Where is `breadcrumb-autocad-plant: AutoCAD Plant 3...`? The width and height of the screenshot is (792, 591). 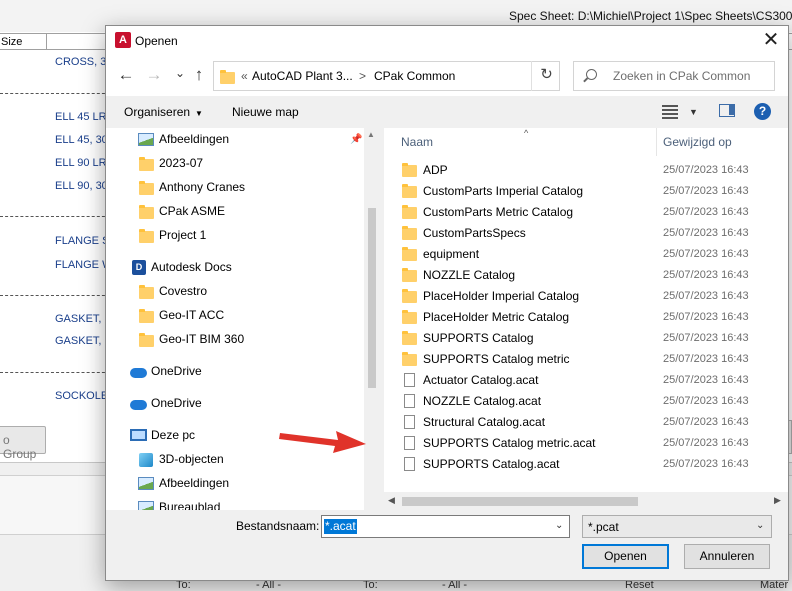
breadcrumb-autocad-plant: AutoCAD Plant 3... is located at coordinates (302, 76).